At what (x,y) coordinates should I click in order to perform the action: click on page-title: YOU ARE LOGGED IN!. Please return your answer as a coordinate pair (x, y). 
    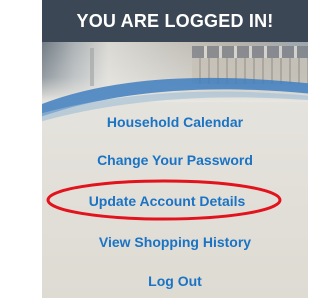
    Looking at the image, I should click on (175, 20).